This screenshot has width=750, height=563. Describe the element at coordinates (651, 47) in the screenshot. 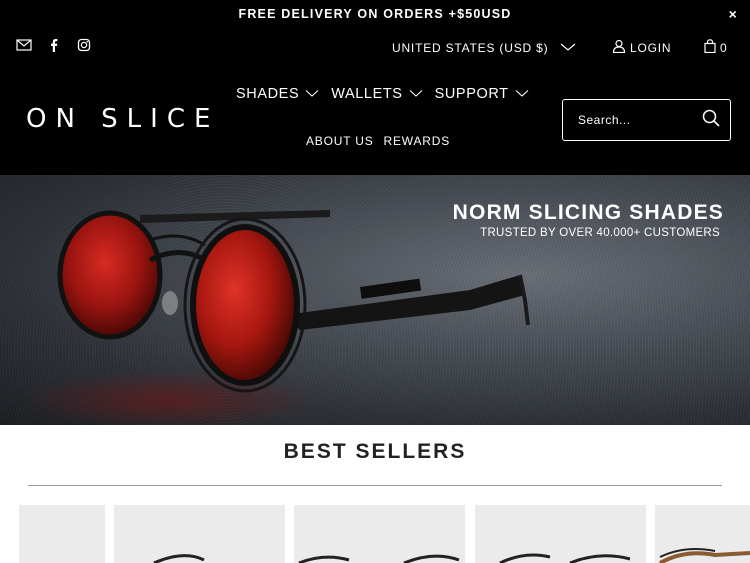

I see `login-label: LOGIN` at that location.